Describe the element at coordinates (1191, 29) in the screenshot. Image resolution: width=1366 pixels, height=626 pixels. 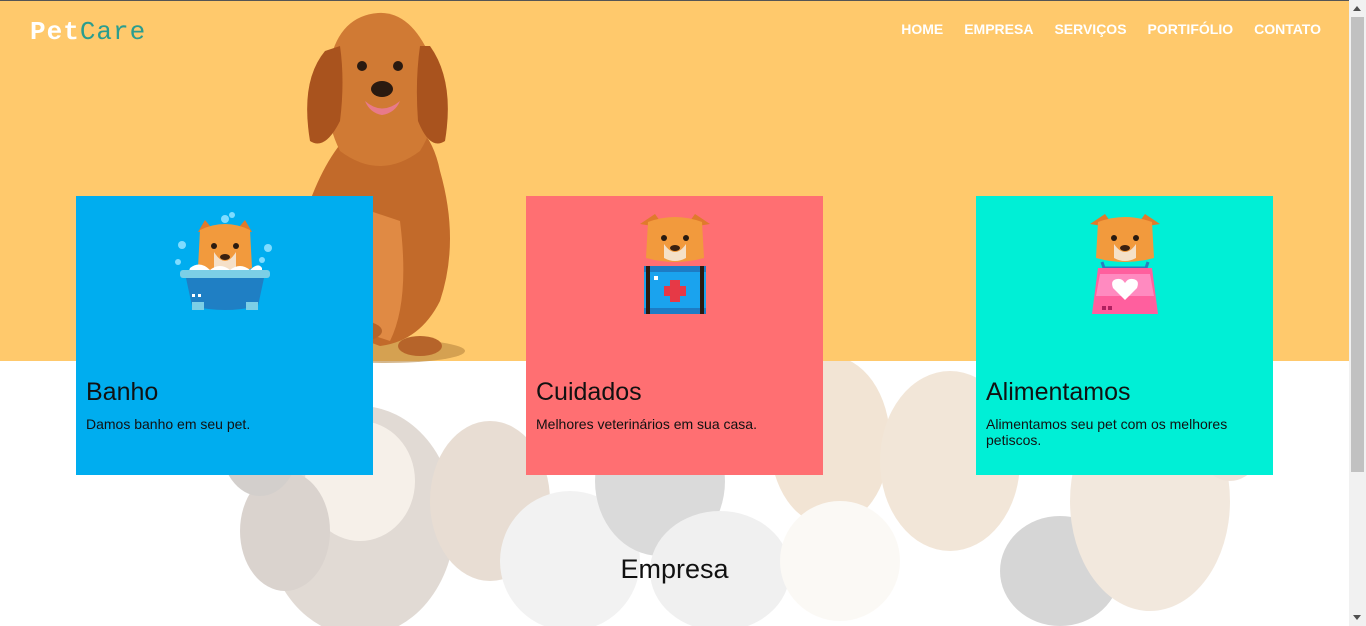
I see `nav-portifolio: PORTIFÓLIO` at that location.